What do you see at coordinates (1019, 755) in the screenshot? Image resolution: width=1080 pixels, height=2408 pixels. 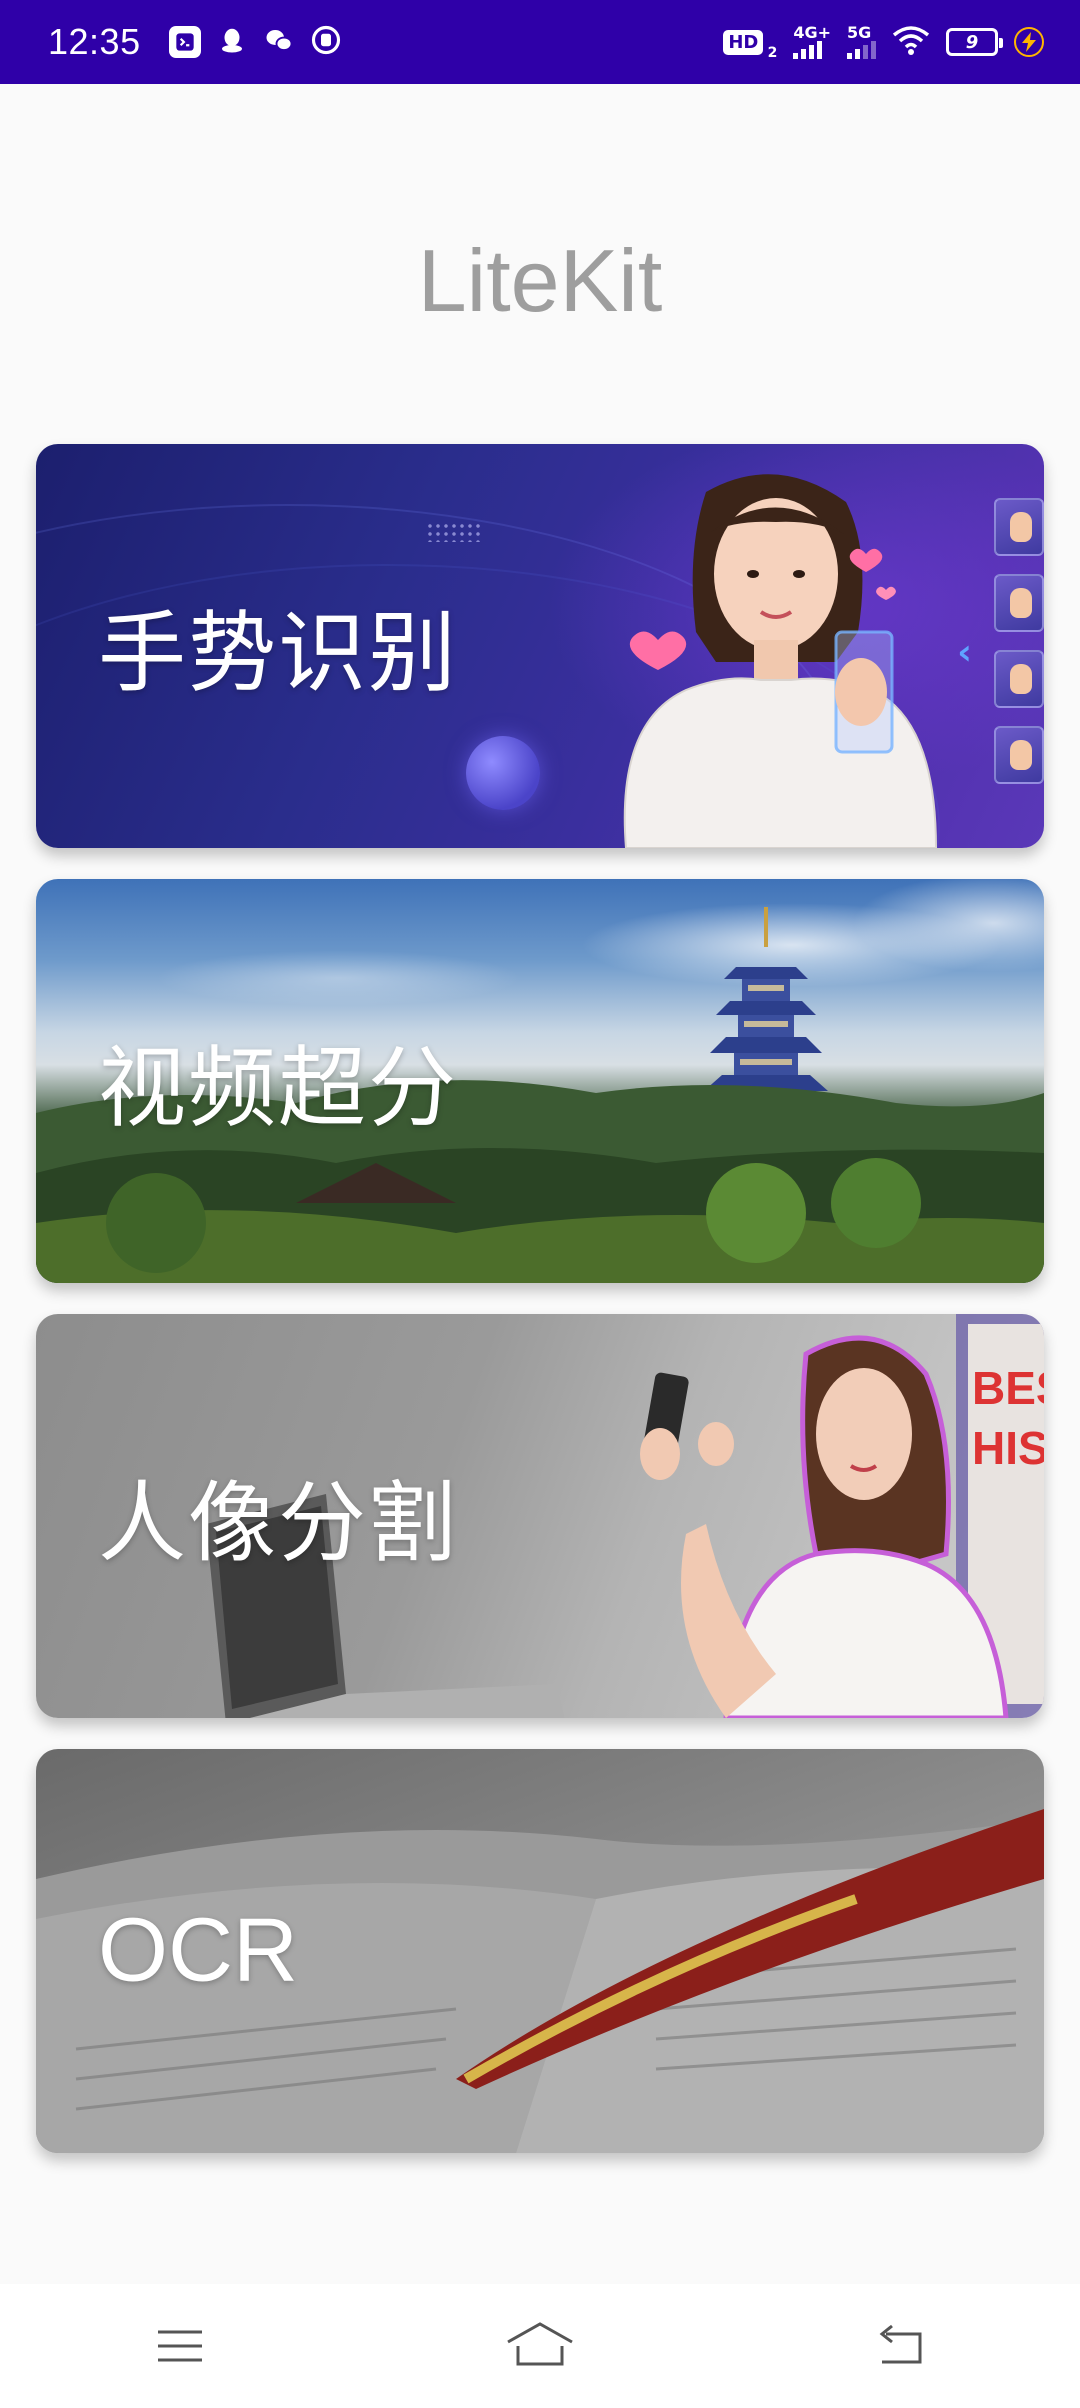 I see `point-gesture-icon` at bounding box center [1019, 755].